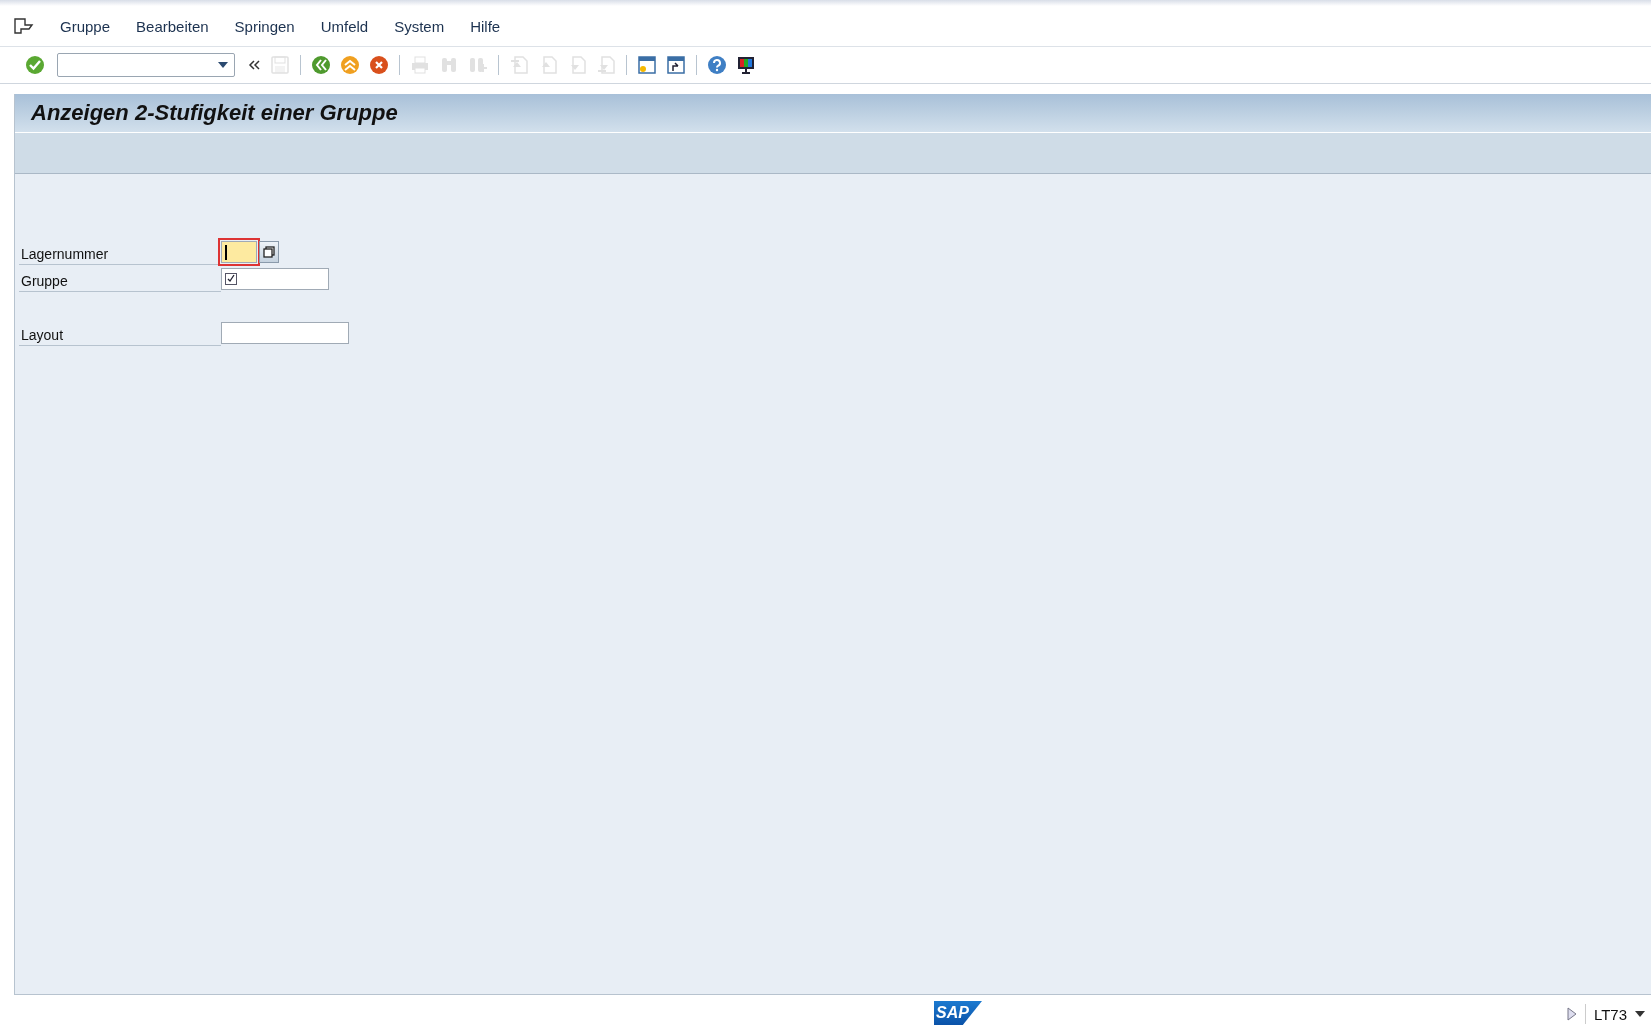 The image size is (1651, 1029). What do you see at coordinates (833, 113) in the screenshot?
I see `screen-title: Anzeigen 2-Stufigkeit einer Gruppe` at bounding box center [833, 113].